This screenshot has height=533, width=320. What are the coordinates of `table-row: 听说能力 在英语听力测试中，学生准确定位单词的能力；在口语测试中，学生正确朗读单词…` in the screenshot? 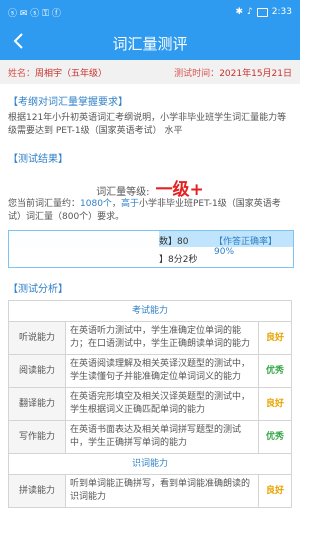 It's located at (150, 338).